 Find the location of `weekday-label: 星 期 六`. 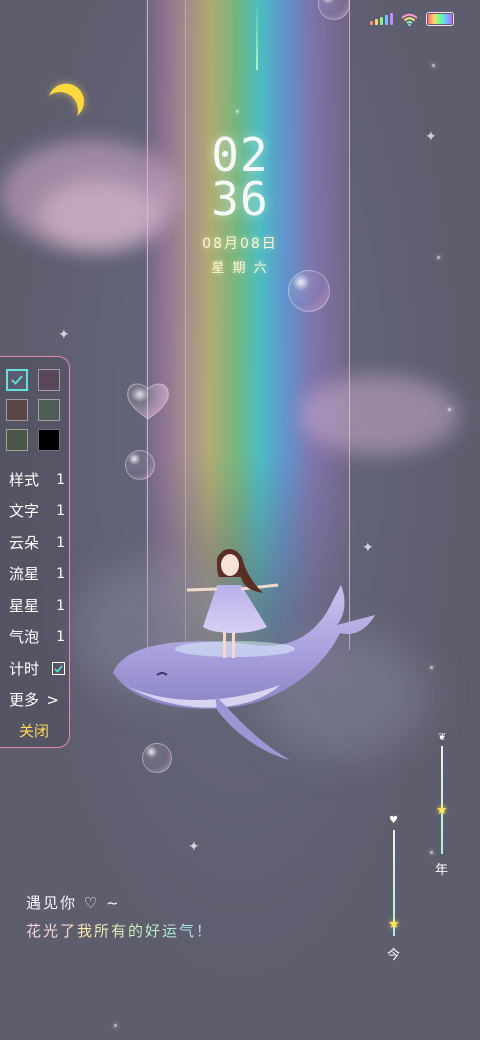

weekday-label: 星 期 六 is located at coordinates (240, 268).